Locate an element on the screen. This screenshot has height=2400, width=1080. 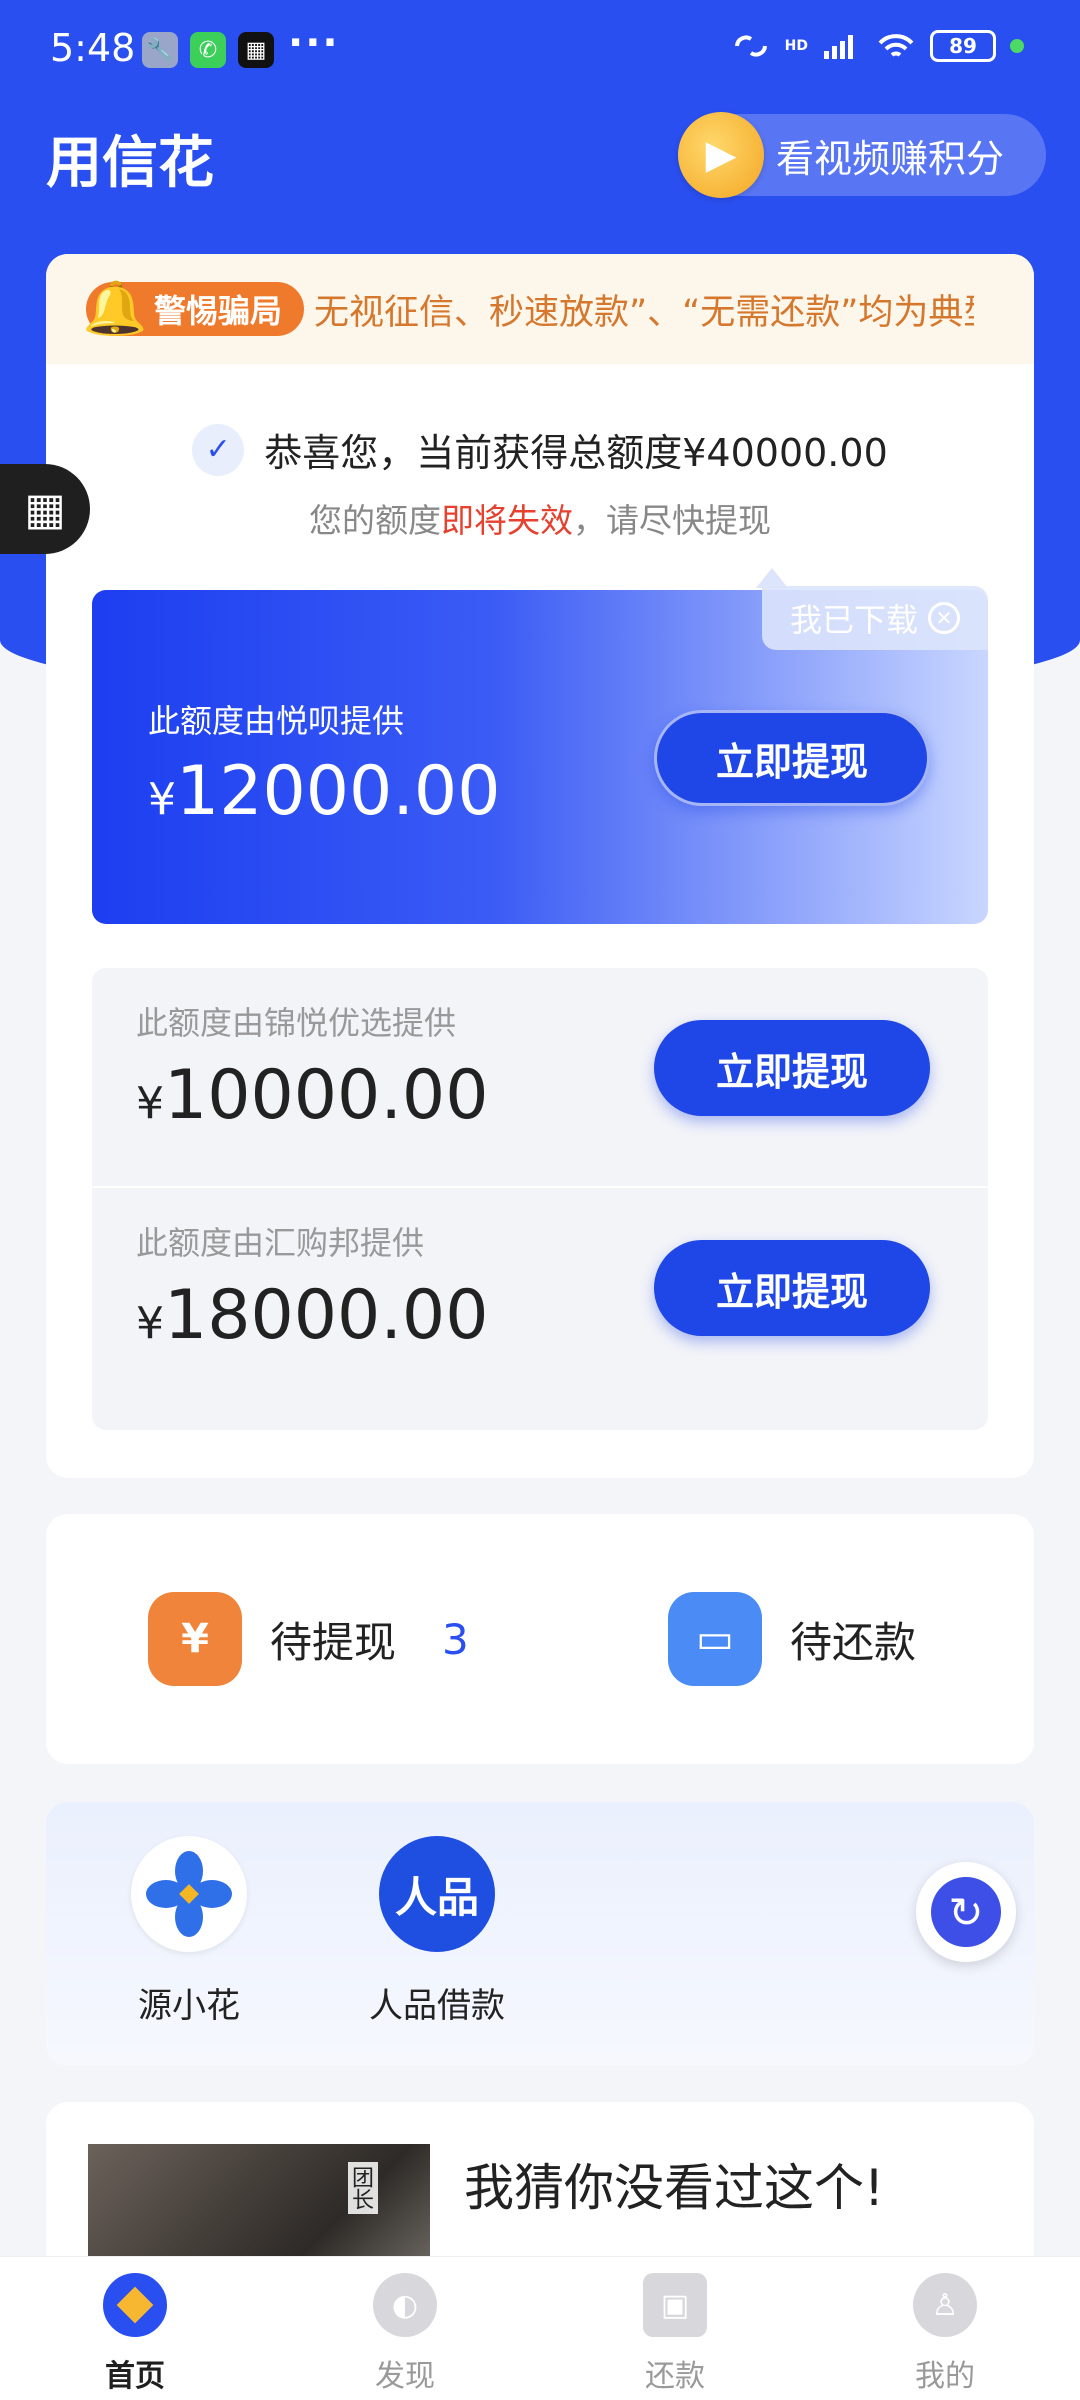
video-title: 我猜你没看过这个! is located at coordinates (674, 2188).